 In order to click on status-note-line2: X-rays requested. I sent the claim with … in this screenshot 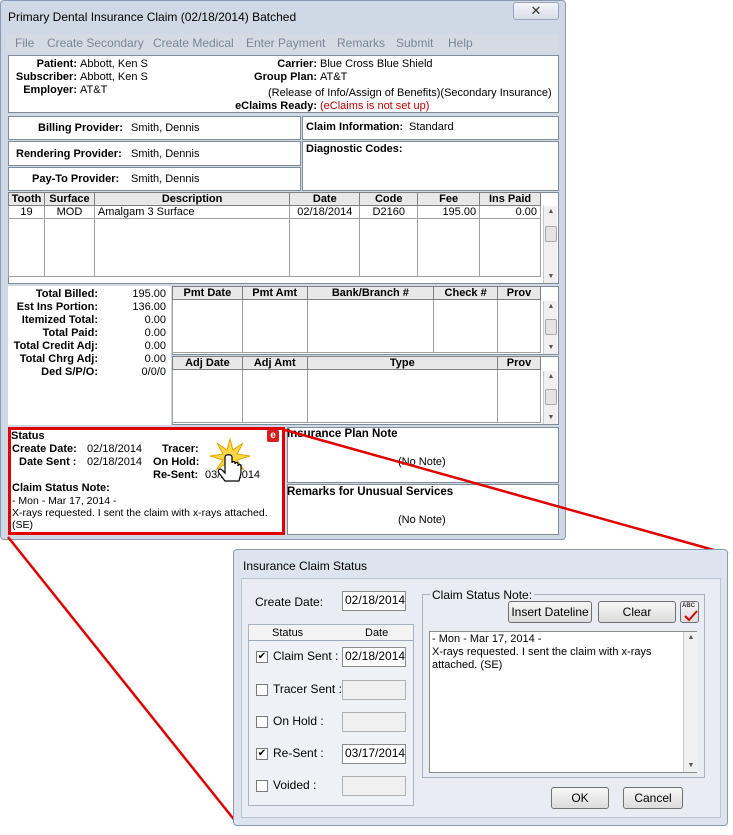, I will do `click(140, 513)`.